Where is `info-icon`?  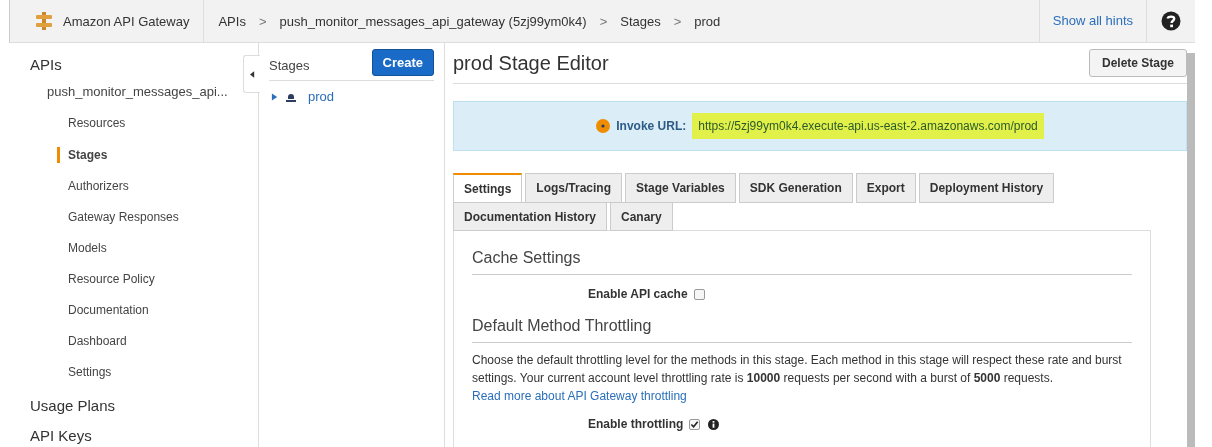 info-icon is located at coordinates (714, 424).